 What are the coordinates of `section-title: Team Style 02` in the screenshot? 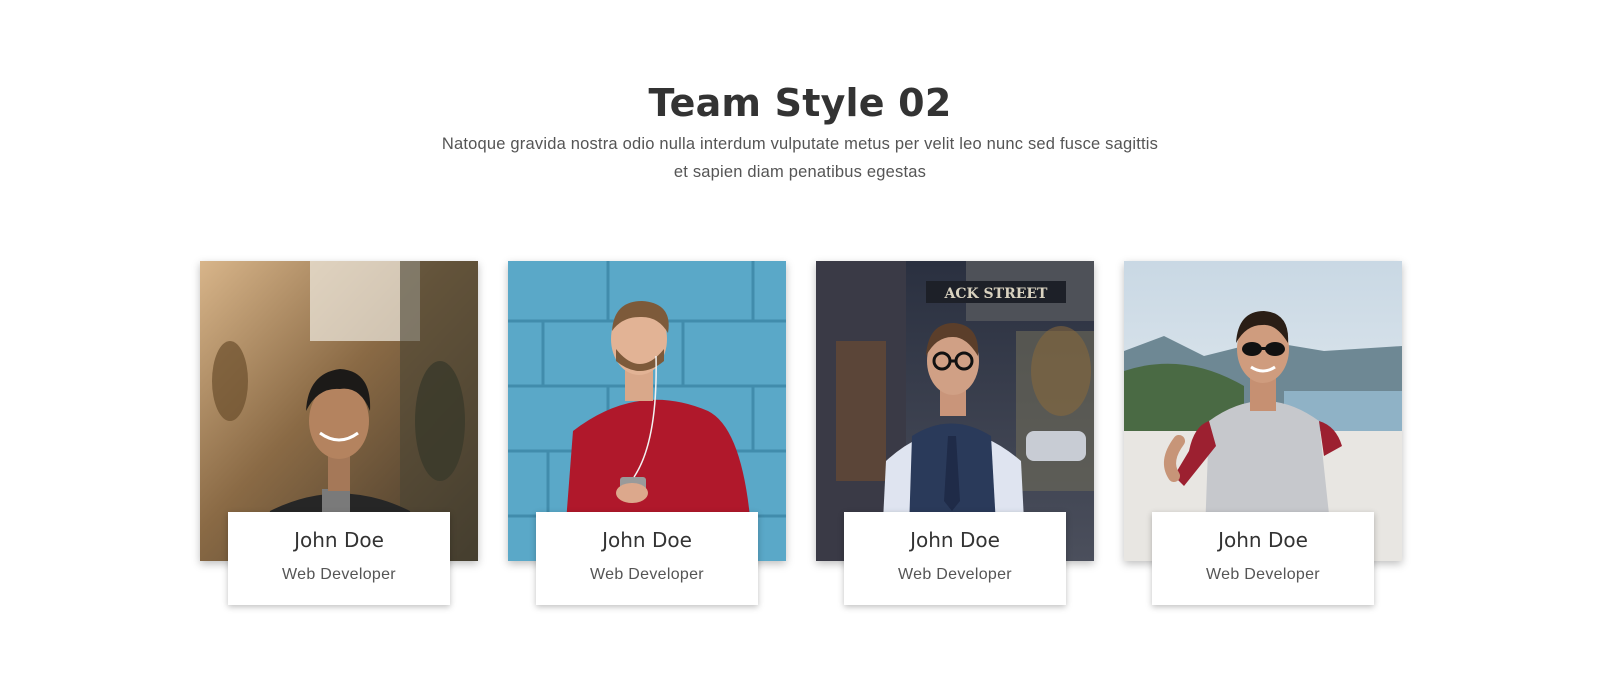 It's located at (800, 103).